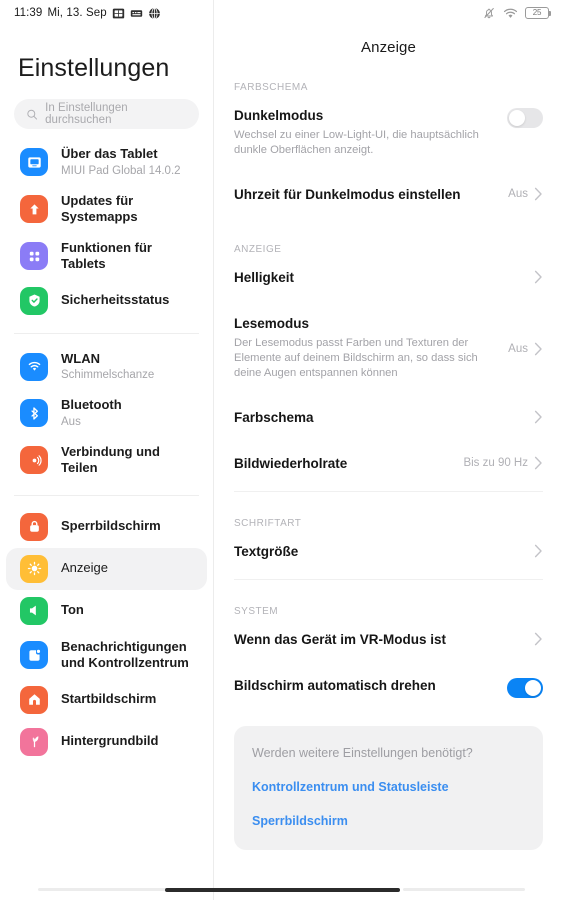 The image size is (563, 900). What do you see at coordinates (282, 890) in the screenshot?
I see `home-gesture-bar` at bounding box center [282, 890].